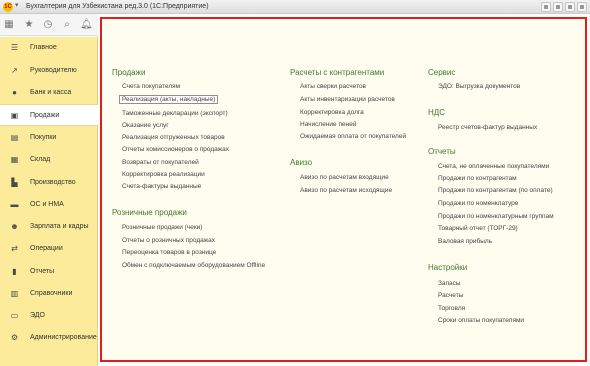 The height and width of the screenshot is (366, 590). I want to click on top-toolbar: ▦ ★ ◷ ⌕ 🔔︎, so click(49, 25).